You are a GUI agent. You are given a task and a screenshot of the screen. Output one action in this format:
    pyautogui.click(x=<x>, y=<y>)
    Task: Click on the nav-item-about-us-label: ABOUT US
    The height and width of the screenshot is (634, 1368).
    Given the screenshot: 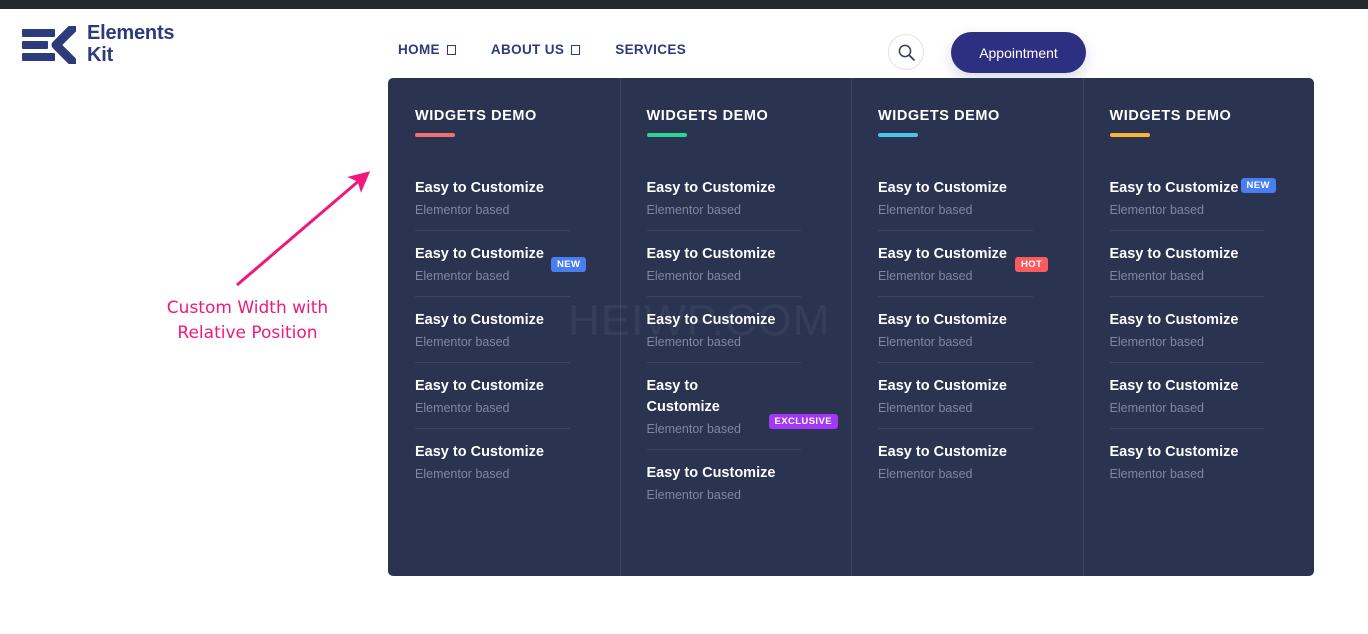 What is the action you would take?
    pyautogui.click(x=527, y=49)
    